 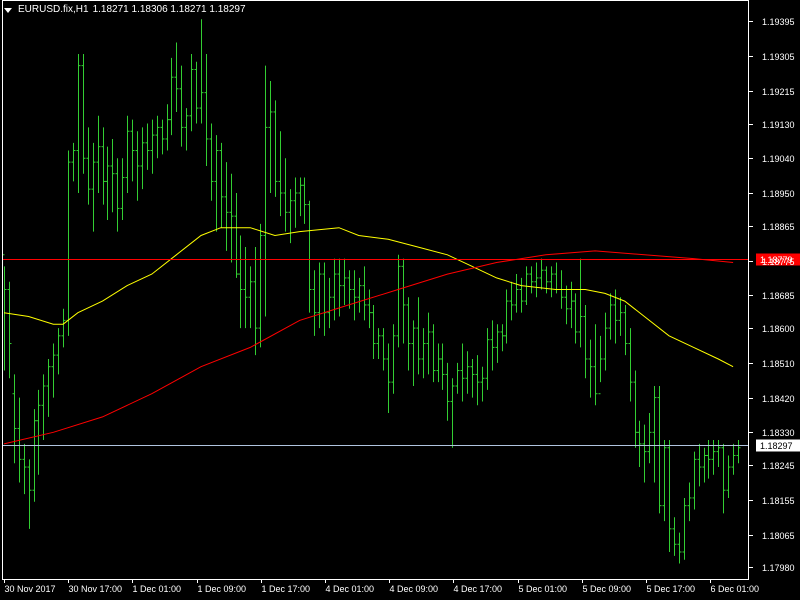 I want to click on price-tick-label: 1.17980, so click(x=778, y=568).